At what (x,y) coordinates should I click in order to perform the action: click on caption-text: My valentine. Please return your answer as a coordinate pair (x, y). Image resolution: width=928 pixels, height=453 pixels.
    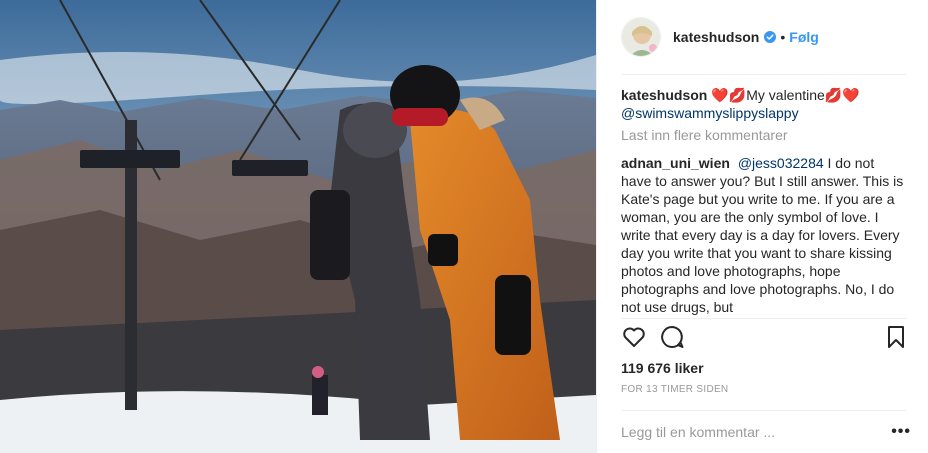
    Looking at the image, I should click on (785, 95).